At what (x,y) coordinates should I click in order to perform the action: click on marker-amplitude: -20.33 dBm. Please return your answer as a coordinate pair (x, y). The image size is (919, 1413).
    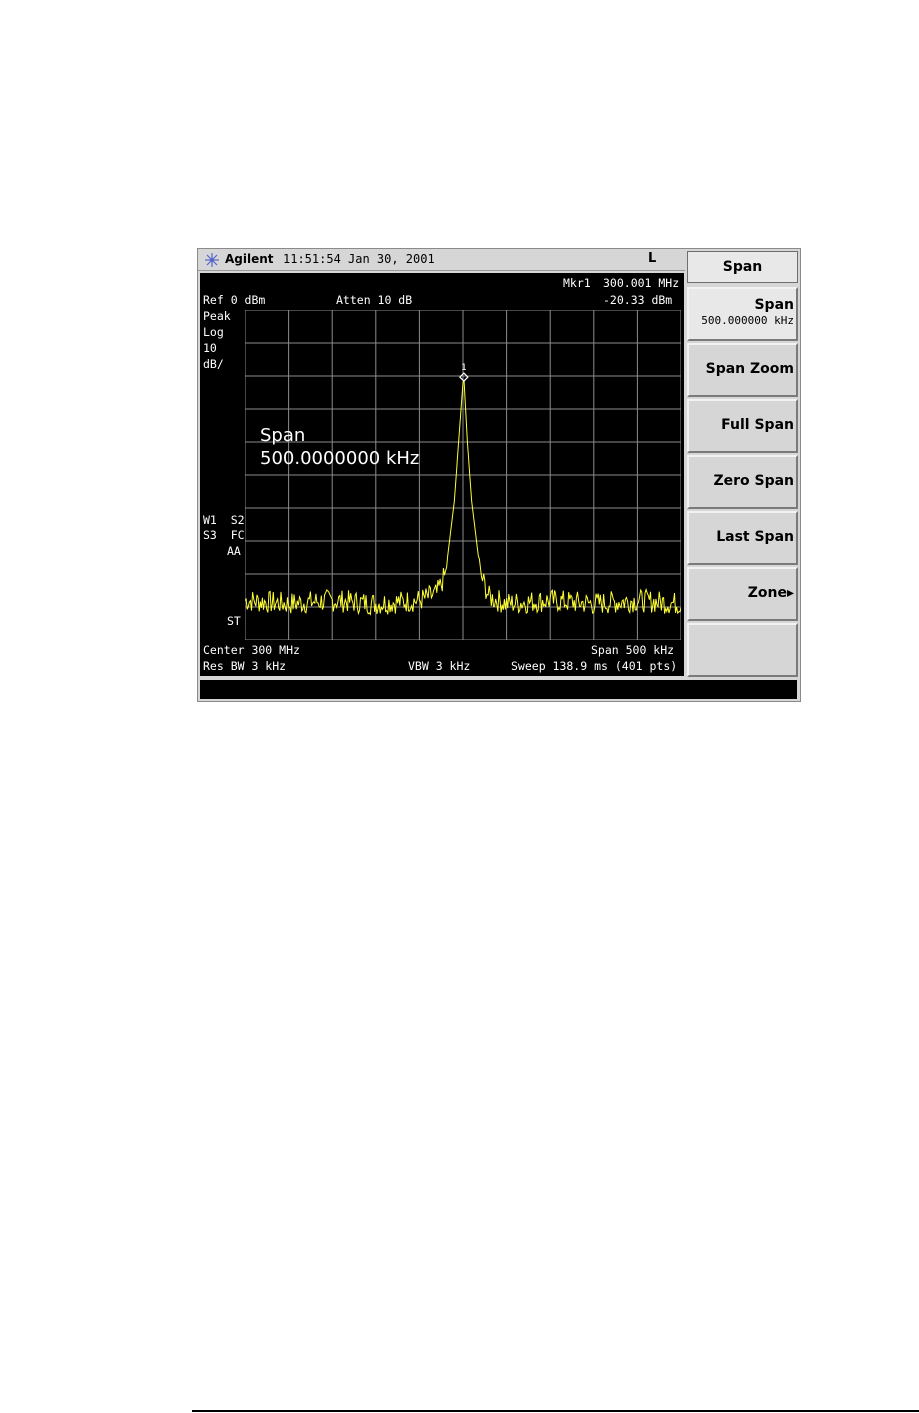
    Looking at the image, I should click on (638, 300).